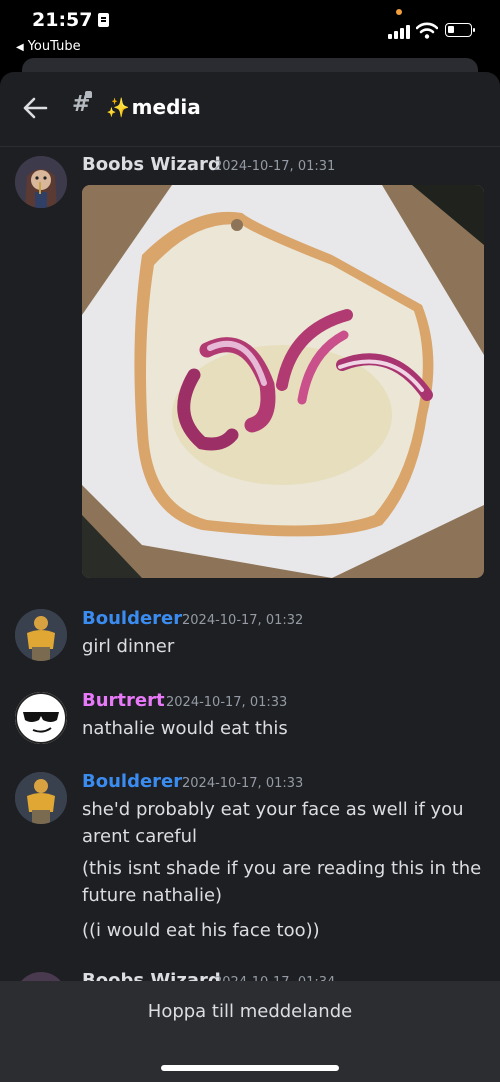  What do you see at coordinates (35, 108) in the screenshot?
I see `back-arrow-icon` at bounding box center [35, 108].